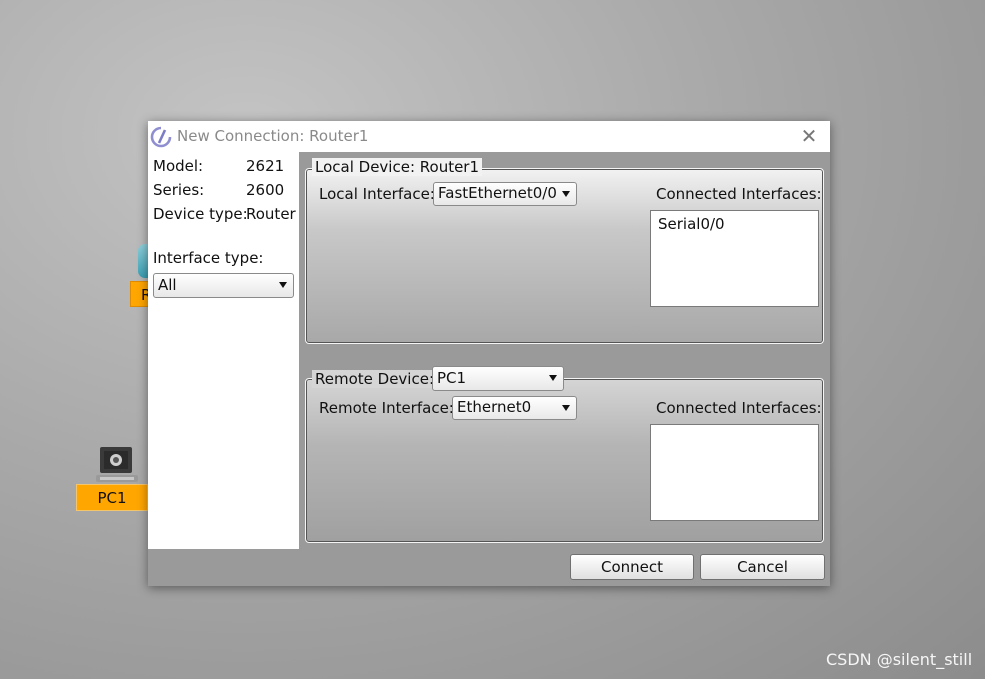 The image size is (985, 679). Describe the element at coordinates (117, 465) in the screenshot. I see `pc-icon` at that location.